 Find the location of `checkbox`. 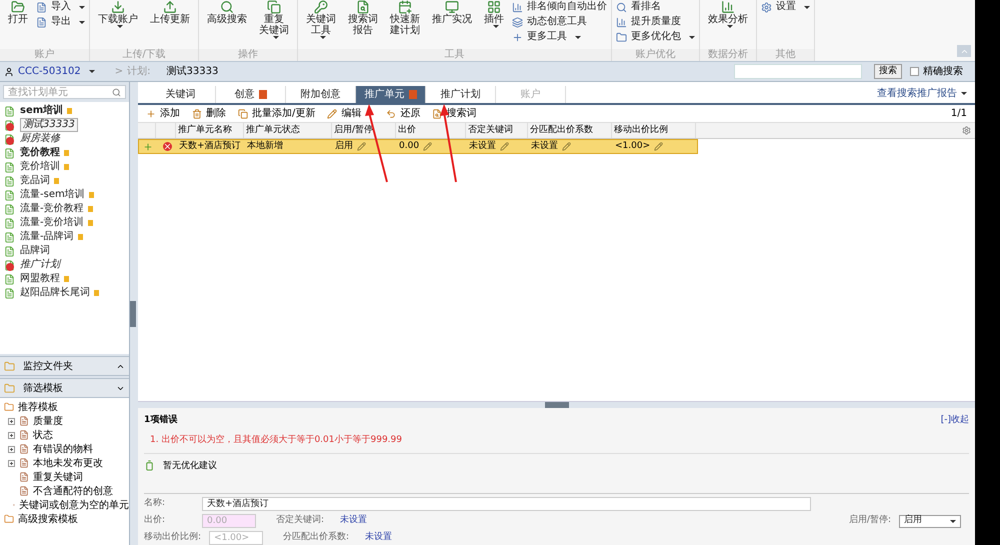

checkbox is located at coordinates (914, 71).